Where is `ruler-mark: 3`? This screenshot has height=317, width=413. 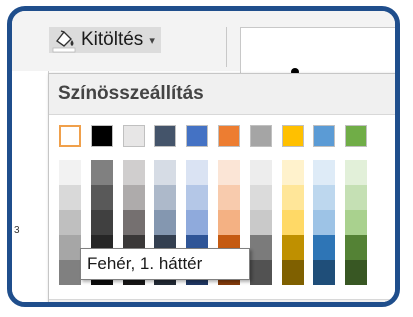
ruler-mark: 3 is located at coordinates (17, 230).